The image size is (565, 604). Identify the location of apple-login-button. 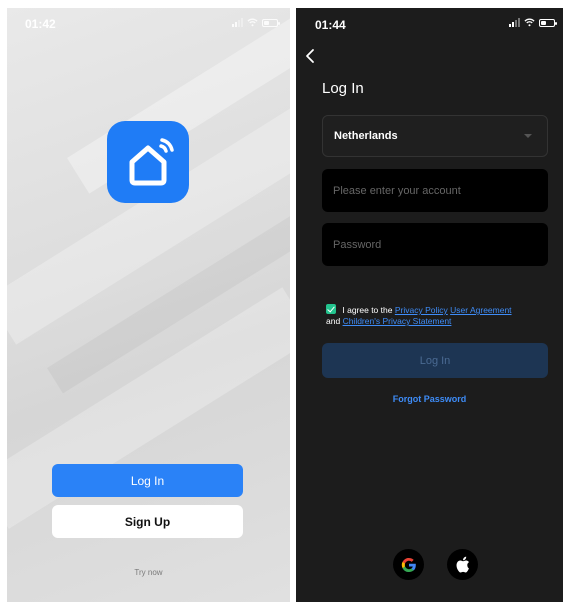
(462, 564).